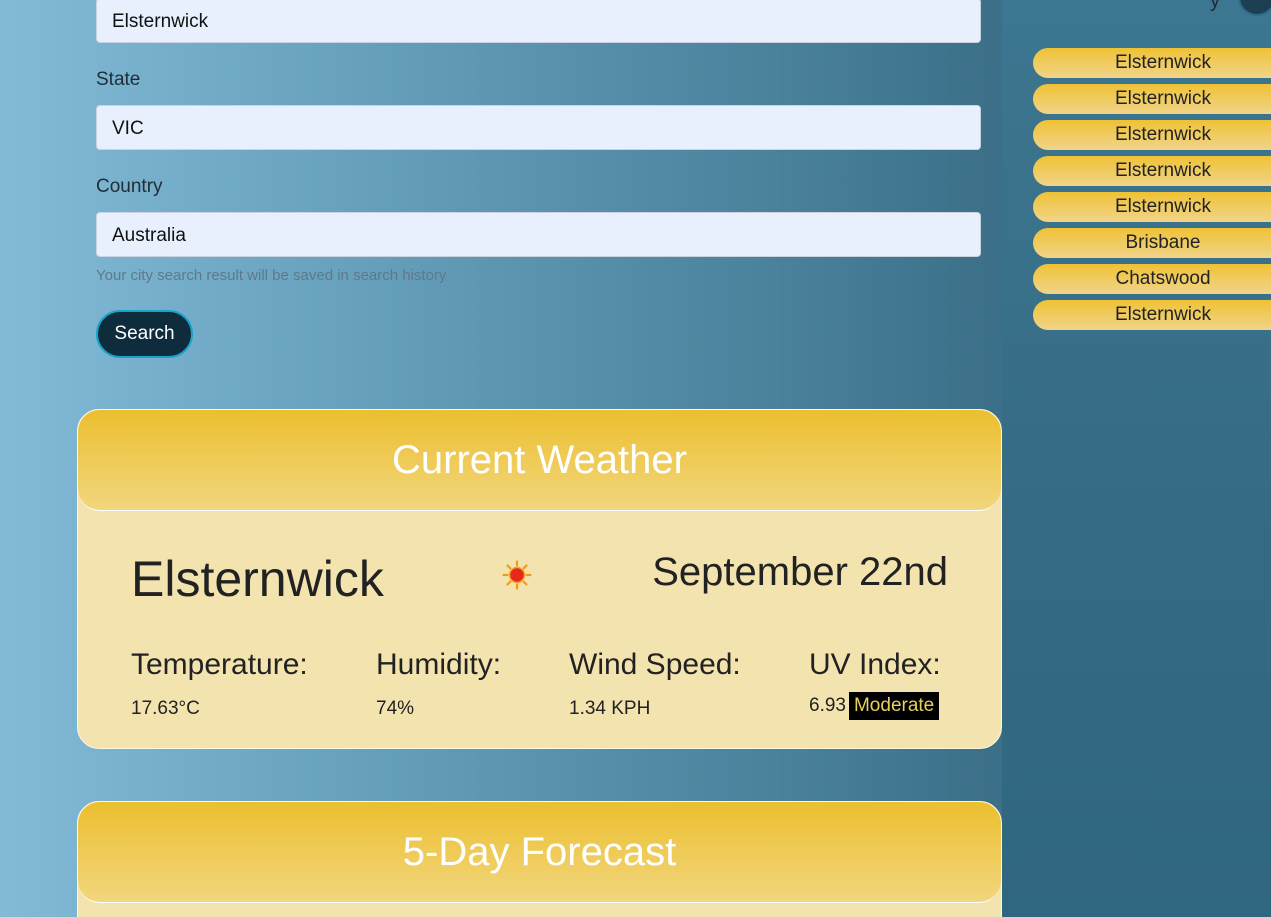 The width and height of the screenshot is (1271, 917). Describe the element at coordinates (800, 572) in the screenshot. I see `current-date: September 22nd` at that location.